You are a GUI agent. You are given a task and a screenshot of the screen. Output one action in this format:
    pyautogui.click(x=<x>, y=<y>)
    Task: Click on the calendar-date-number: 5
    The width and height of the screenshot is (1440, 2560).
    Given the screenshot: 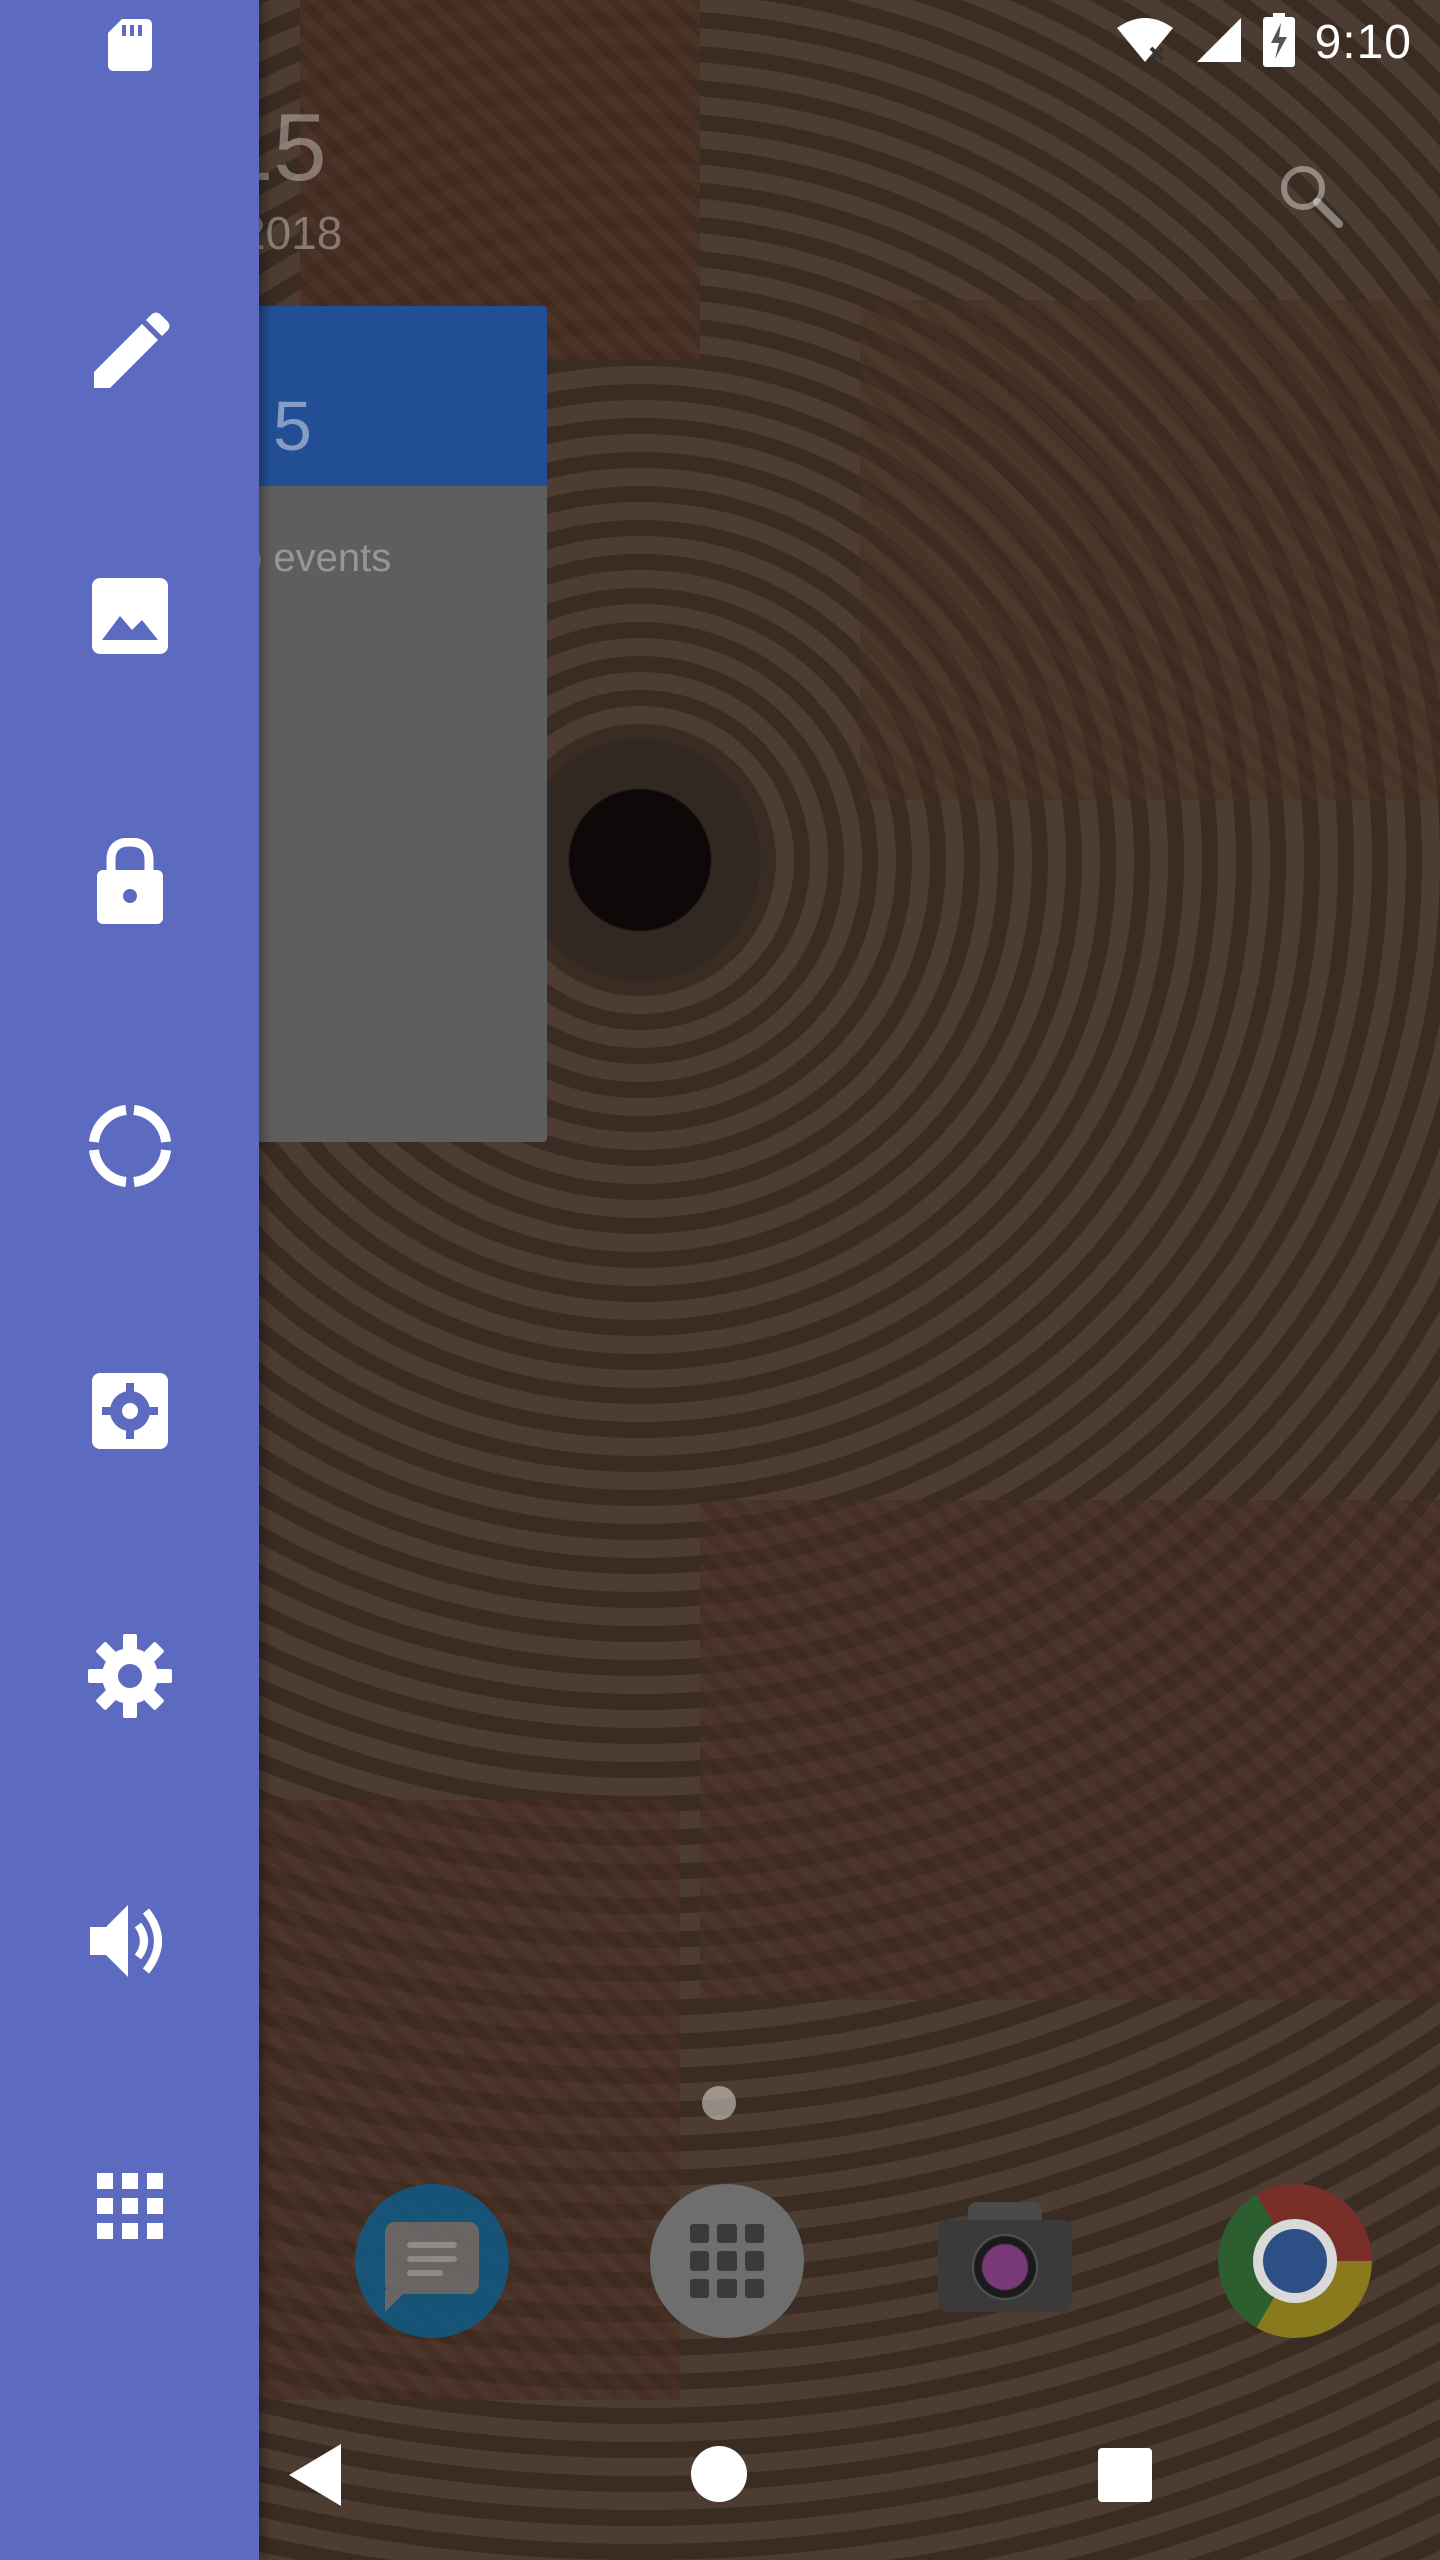 What is the action you would take?
    pyautogui.click(x=292, y=426)
    